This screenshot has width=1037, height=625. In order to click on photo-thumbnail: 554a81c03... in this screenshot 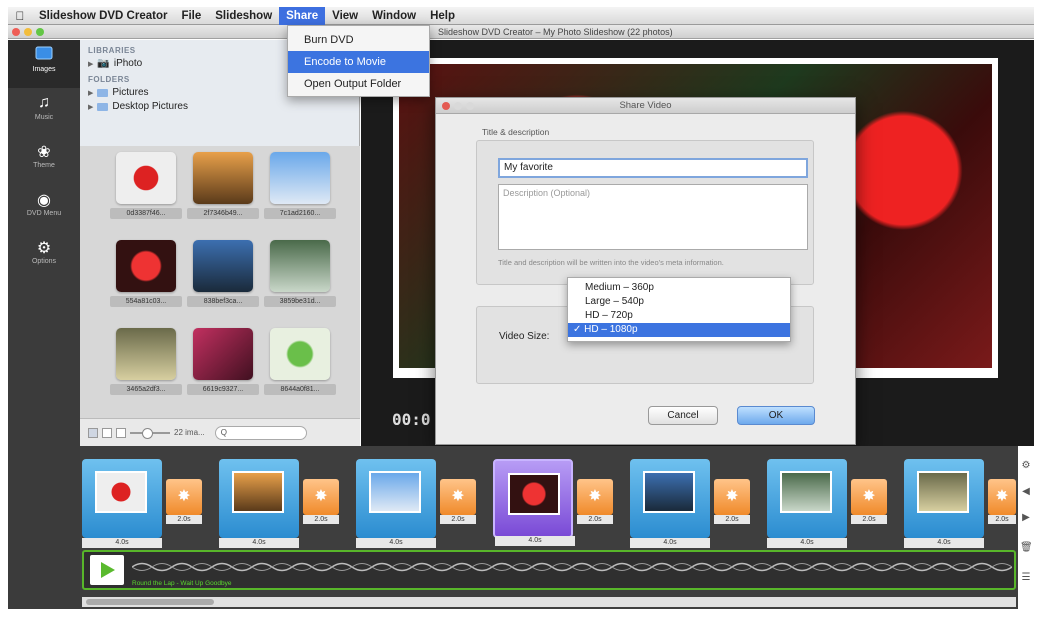, I will do `click(146, 276)`.